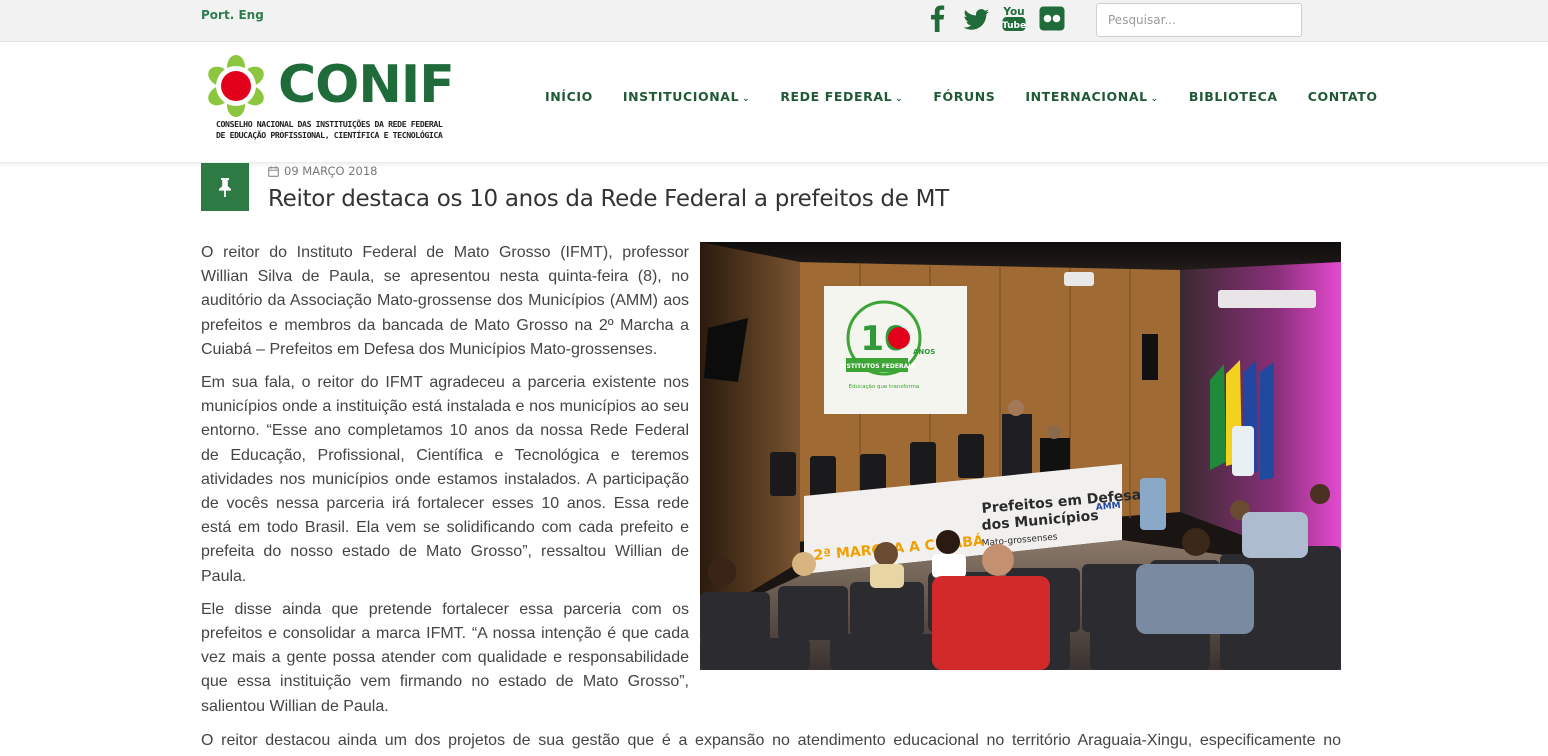  Describe the element at coordinates (331, 171) in the screenshot. I see `article-date-text: 09 MARÇO 2018` at that location.